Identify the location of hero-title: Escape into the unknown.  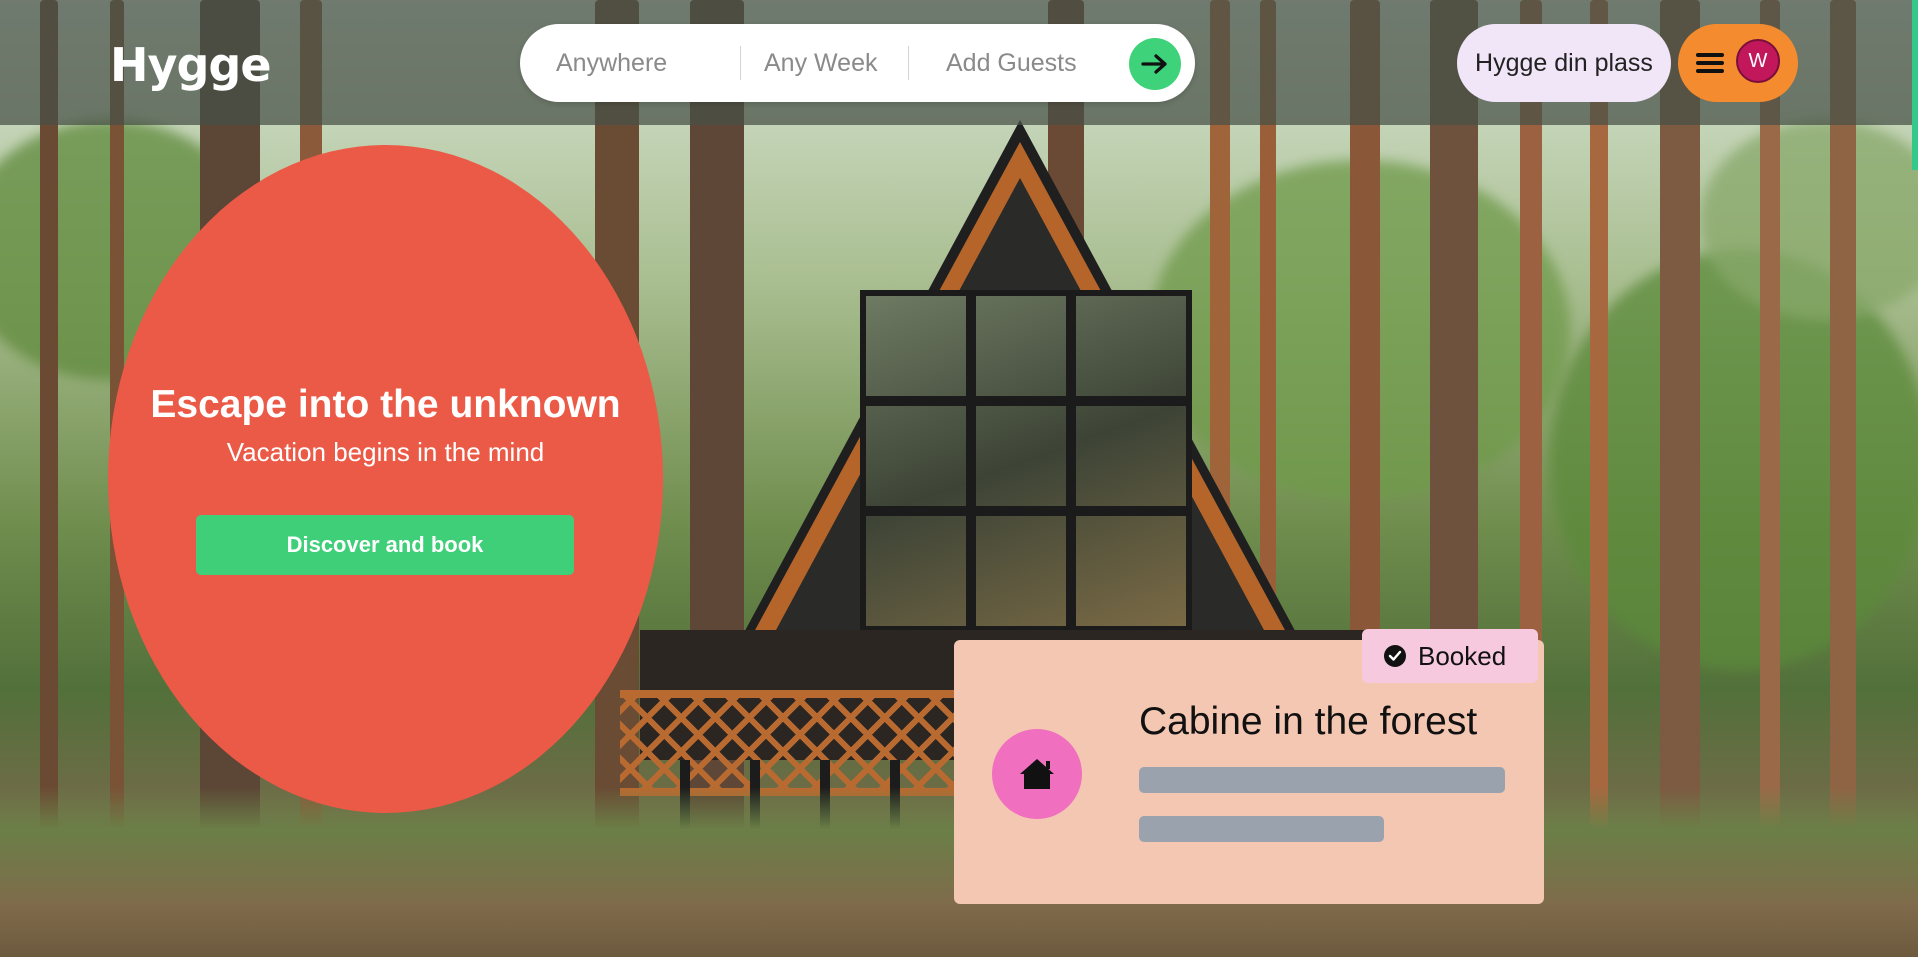
(385, 404).